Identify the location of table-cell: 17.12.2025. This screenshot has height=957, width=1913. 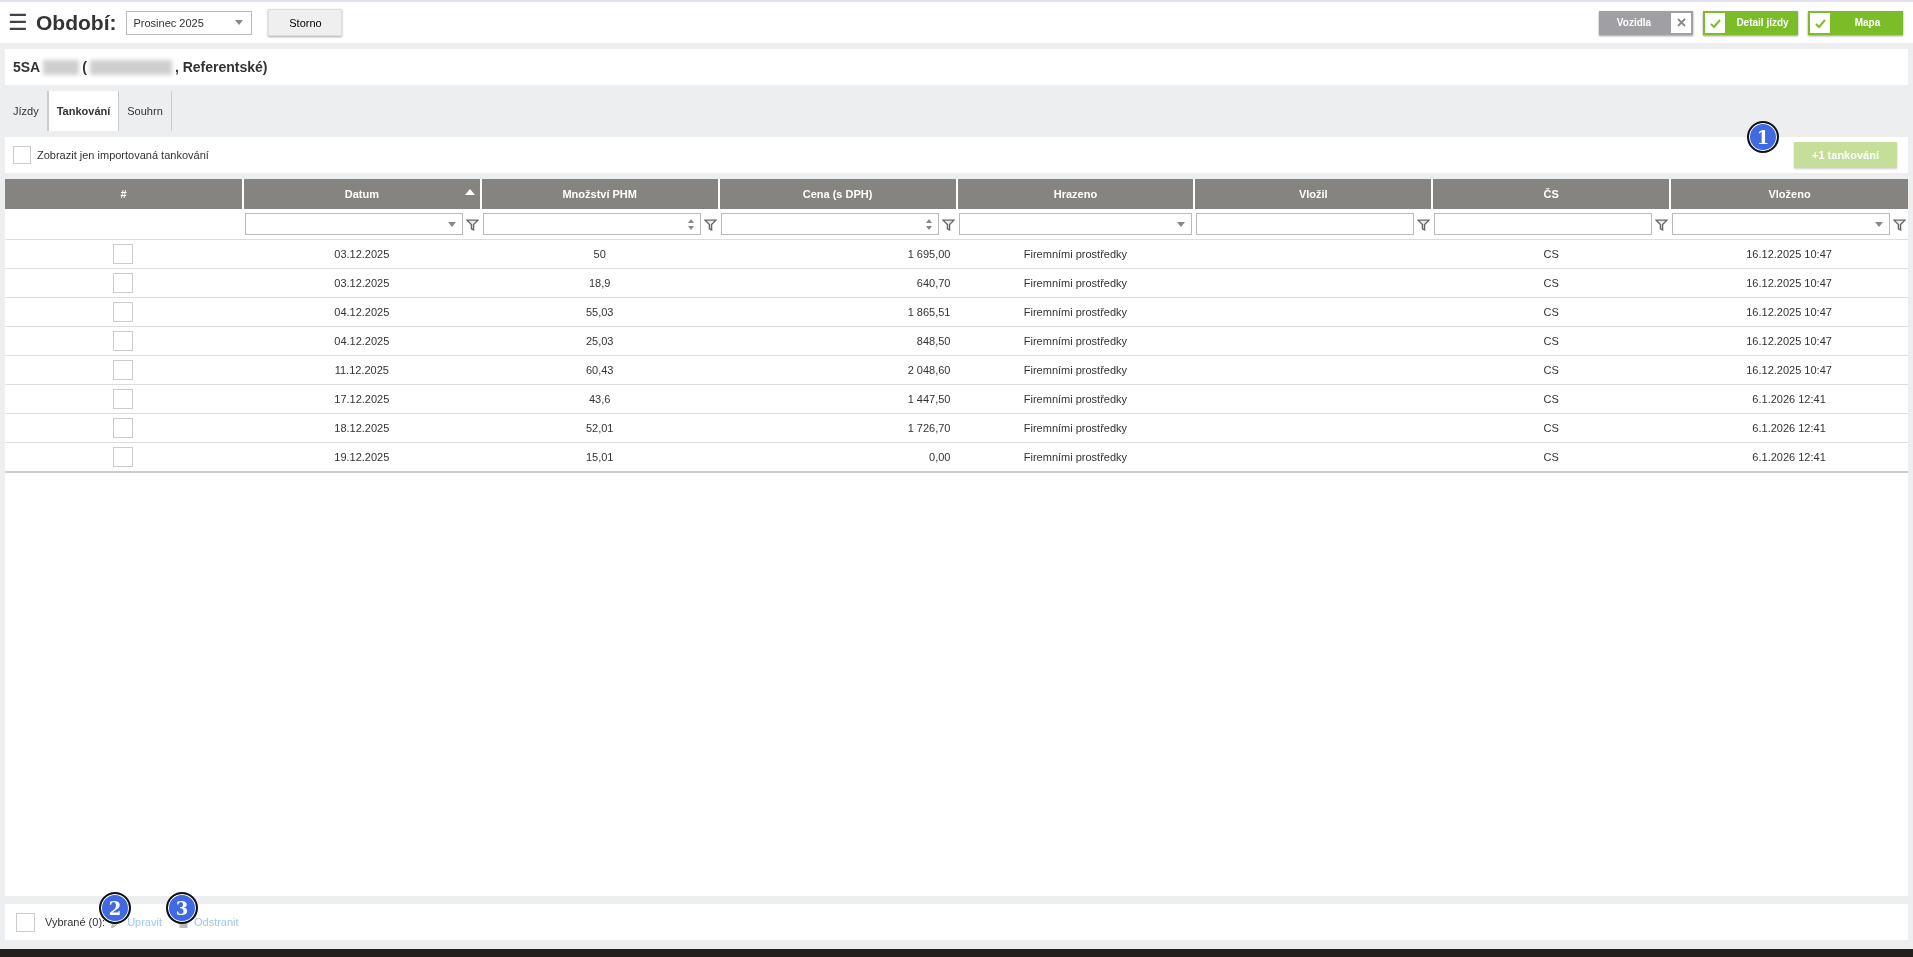
(362, 399).